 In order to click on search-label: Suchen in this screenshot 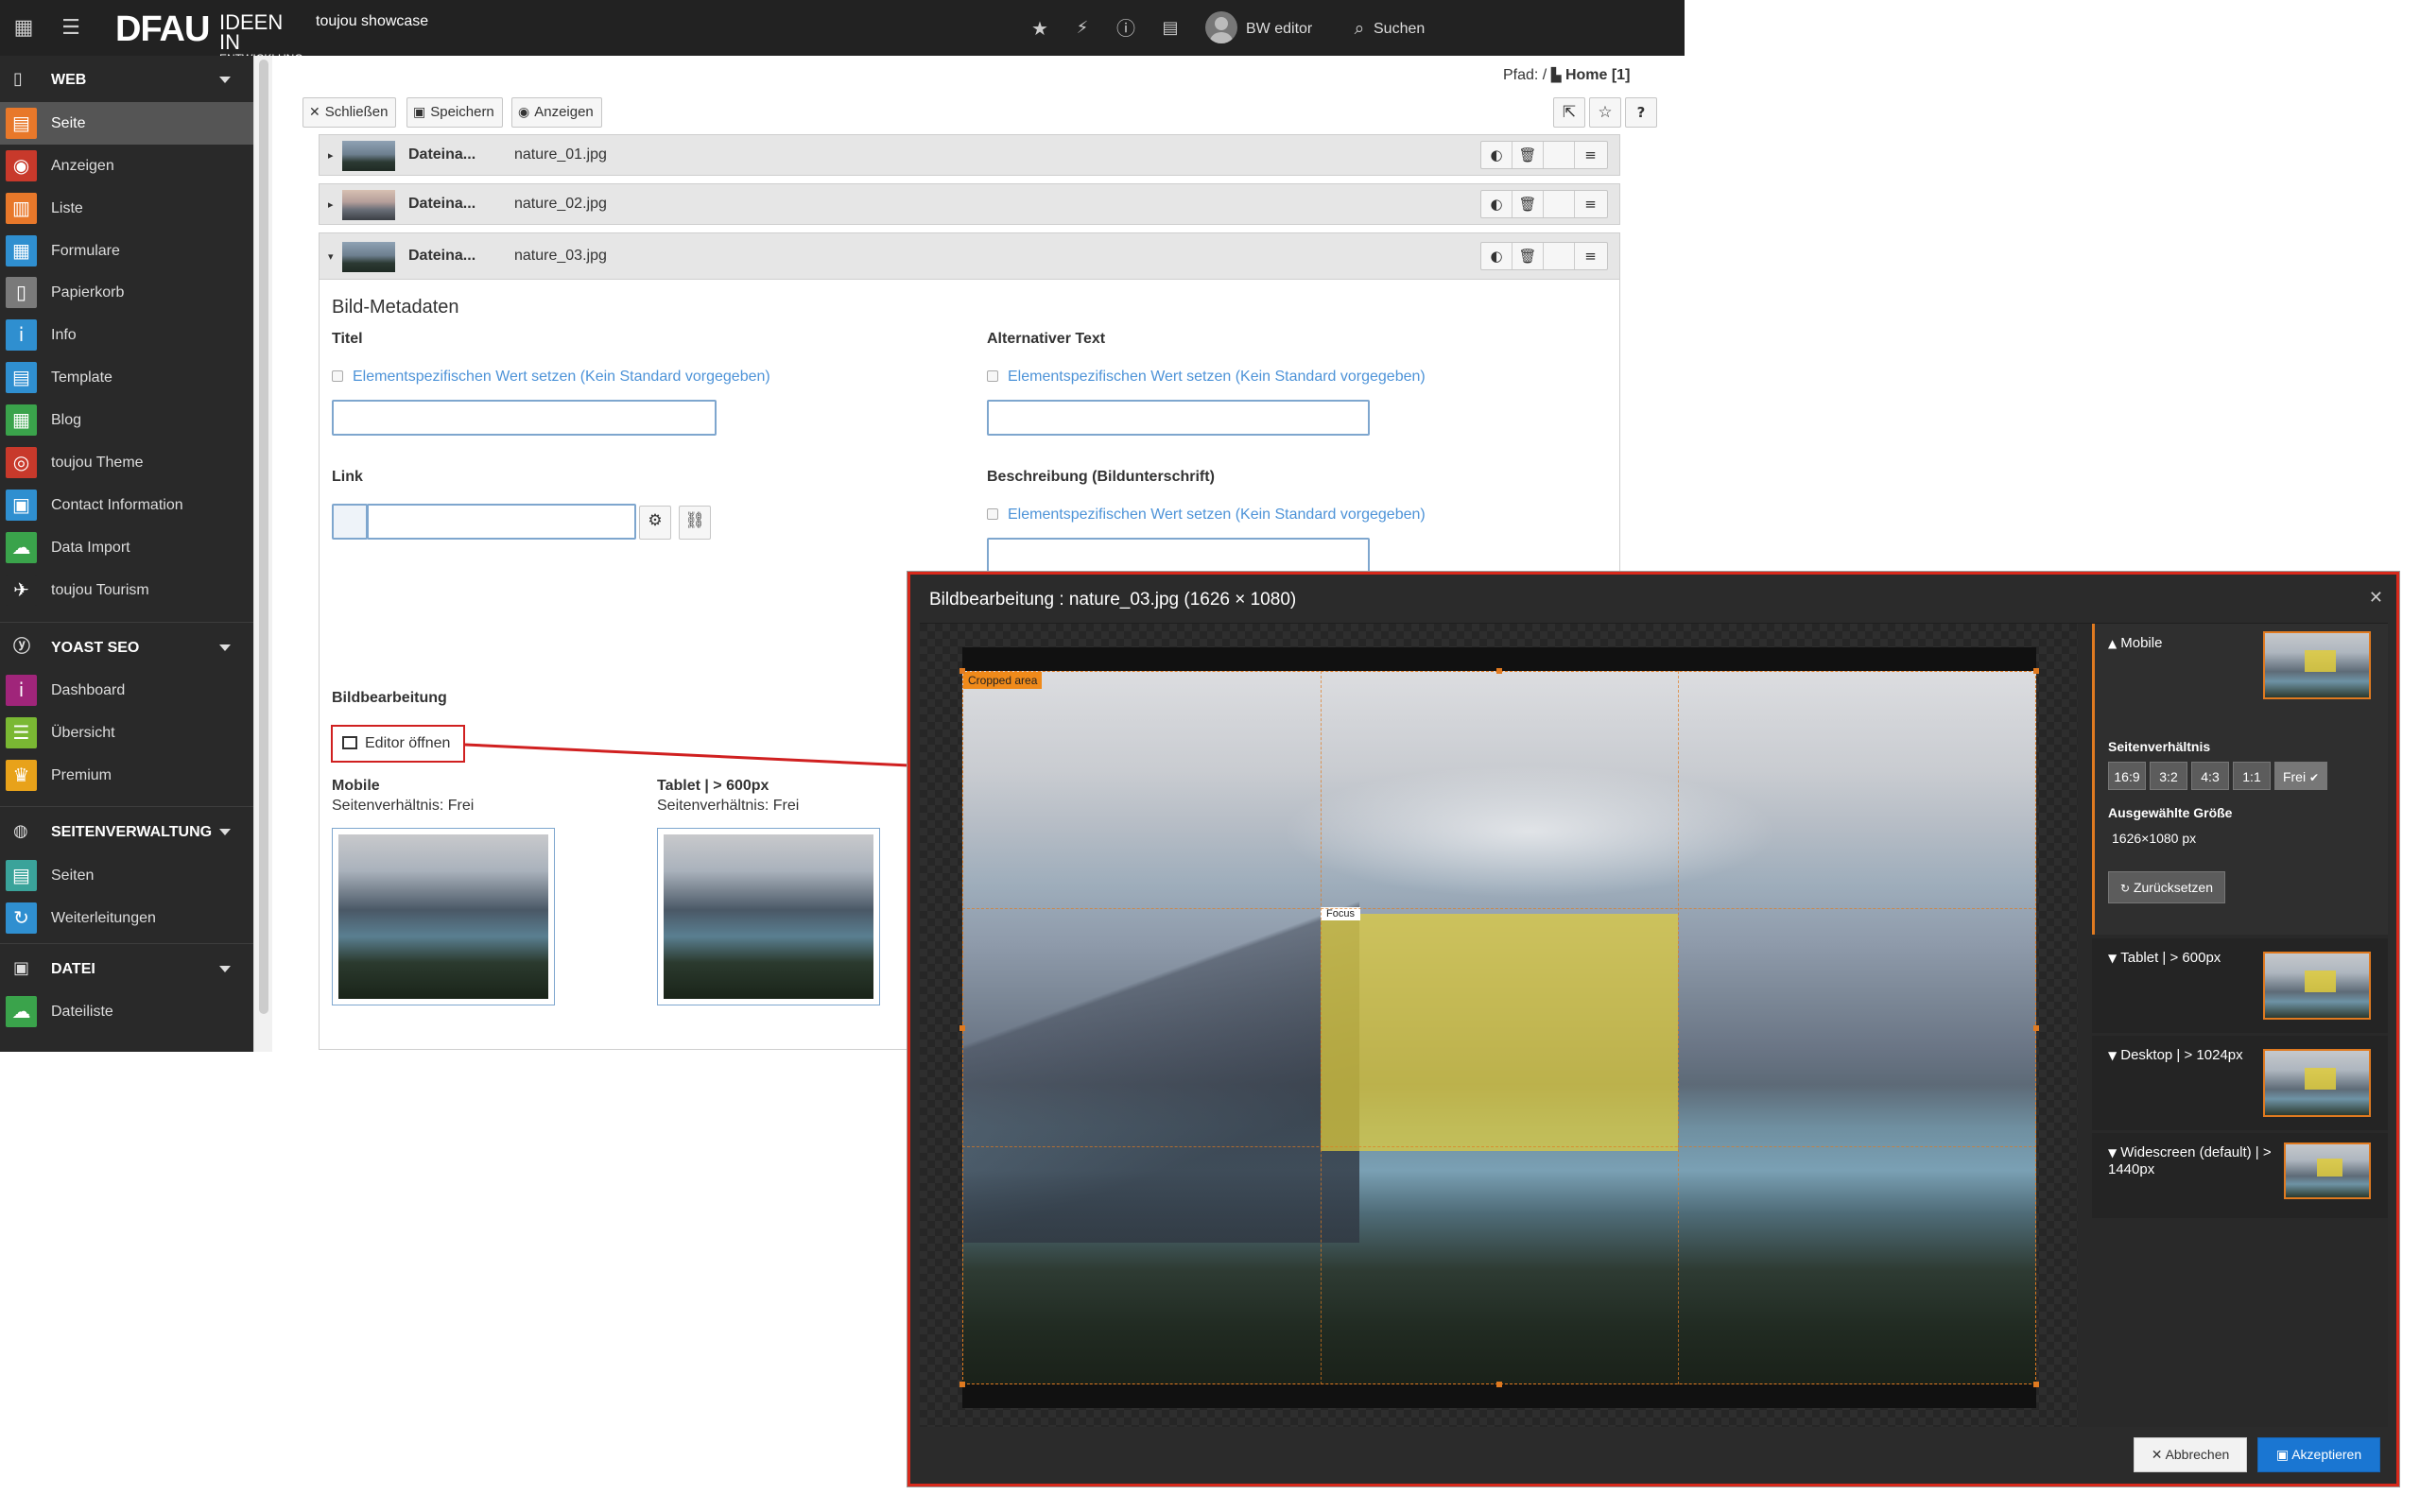, I will do `click(1399, 29)`.